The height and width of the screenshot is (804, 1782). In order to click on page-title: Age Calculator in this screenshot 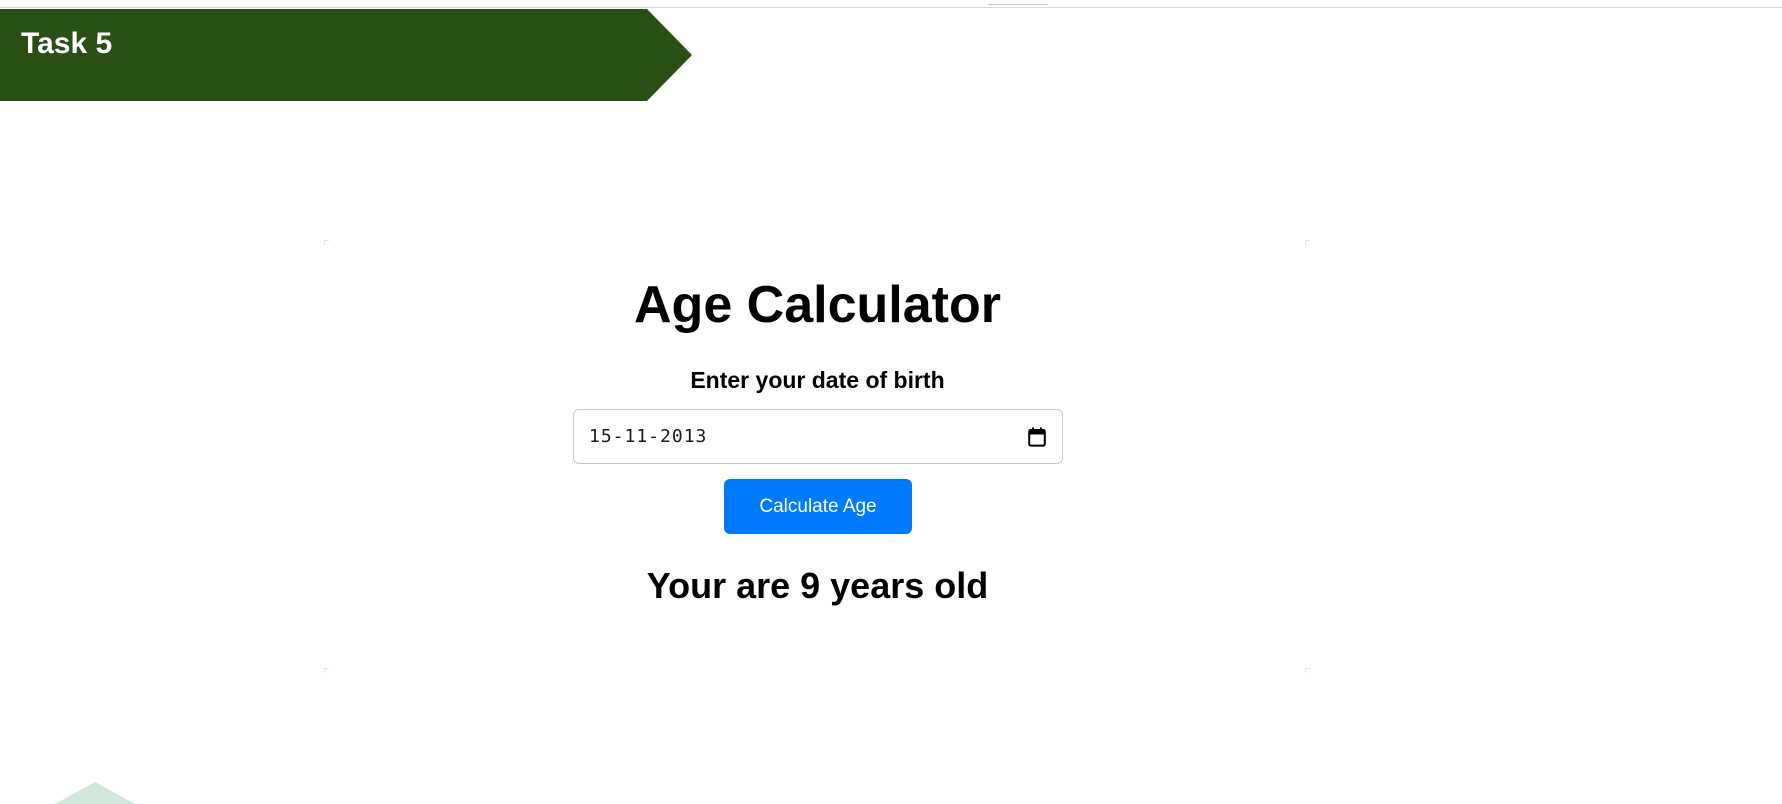, I will do `click(817, 305)`.